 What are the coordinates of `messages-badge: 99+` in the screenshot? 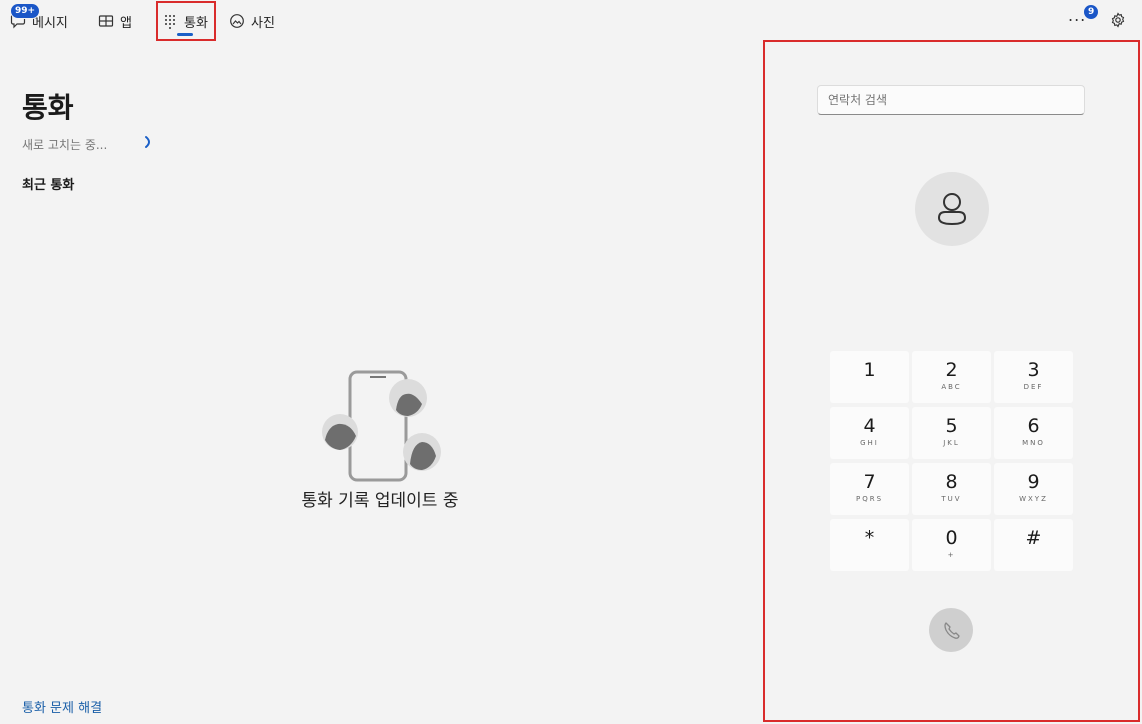 It's located at (25, 11).